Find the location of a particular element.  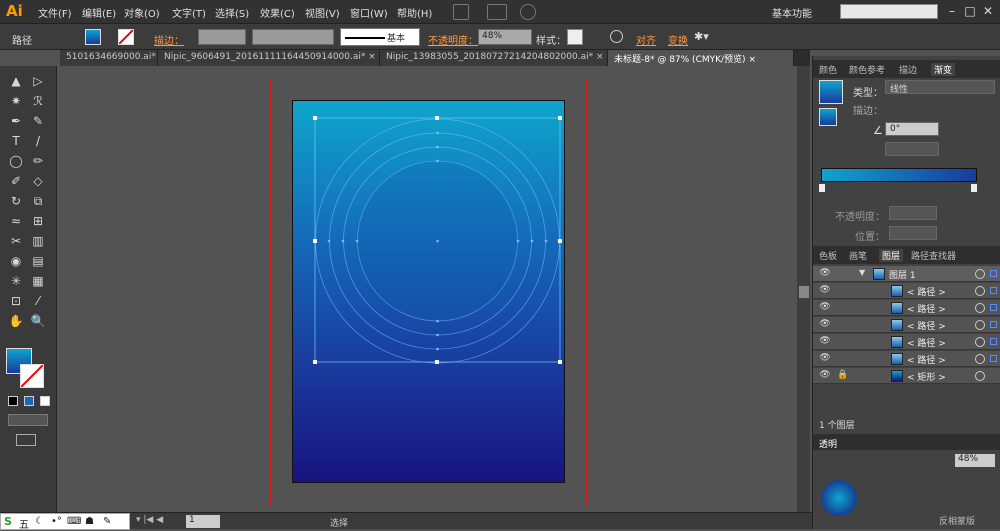

tab-swatches: 色板 is located at coordinates (828, 255).